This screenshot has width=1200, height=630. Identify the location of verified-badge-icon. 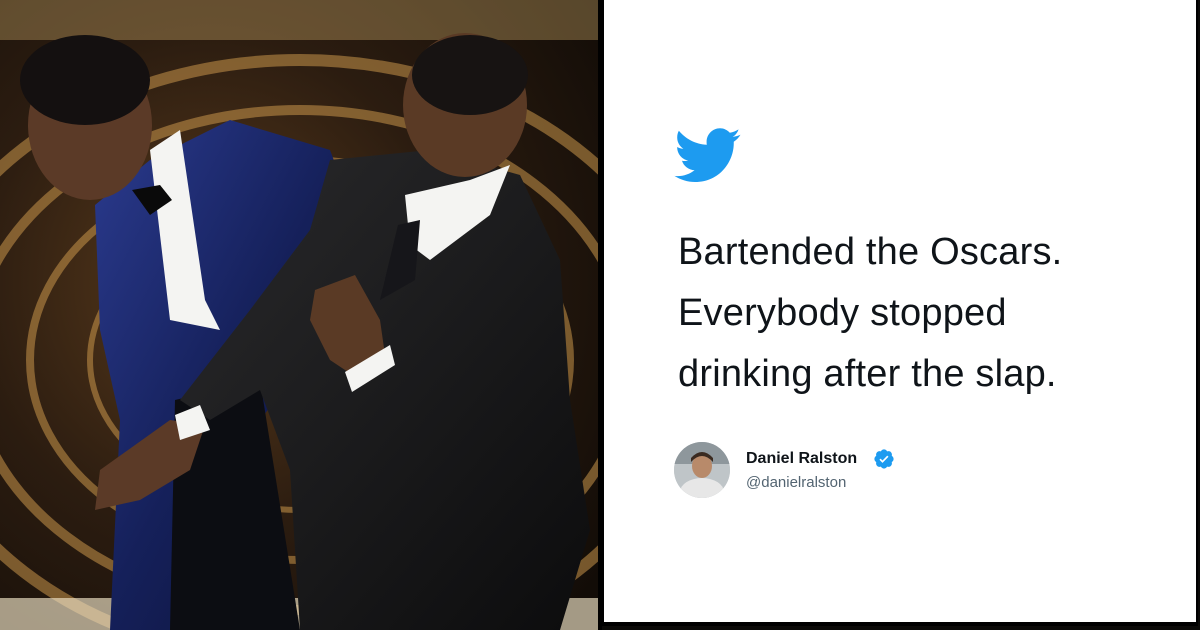
(884, 459).